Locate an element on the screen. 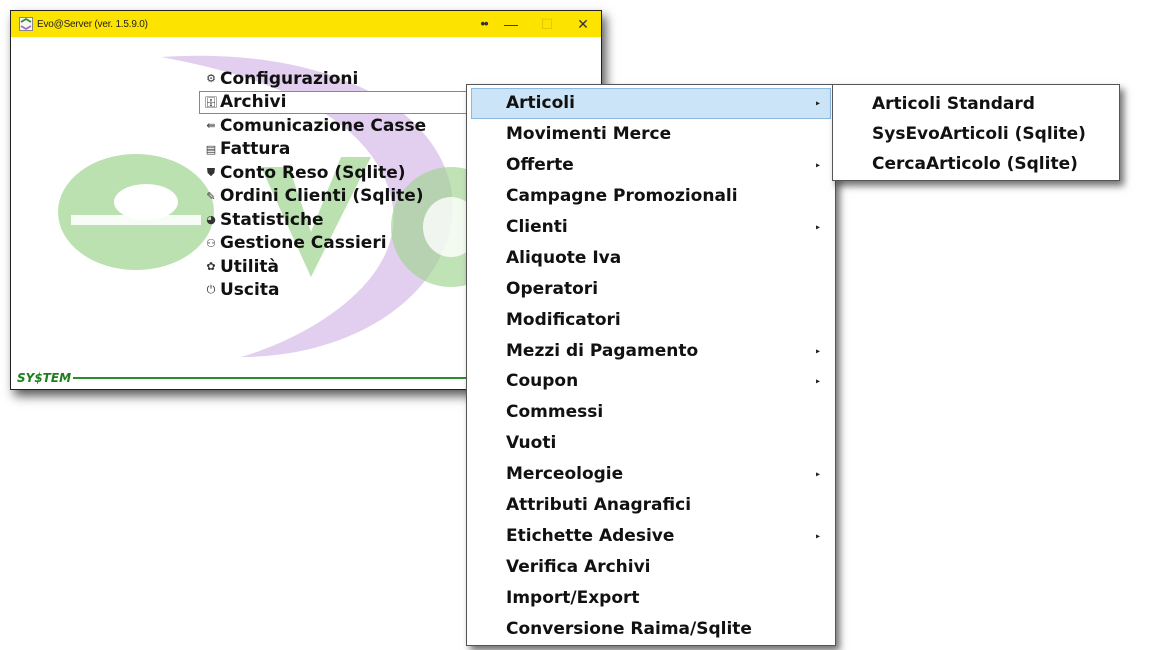 The image size is (1152, 650). menu-item-label: CercaArticolo (Sqlite) is located at coordinates (975, 164).